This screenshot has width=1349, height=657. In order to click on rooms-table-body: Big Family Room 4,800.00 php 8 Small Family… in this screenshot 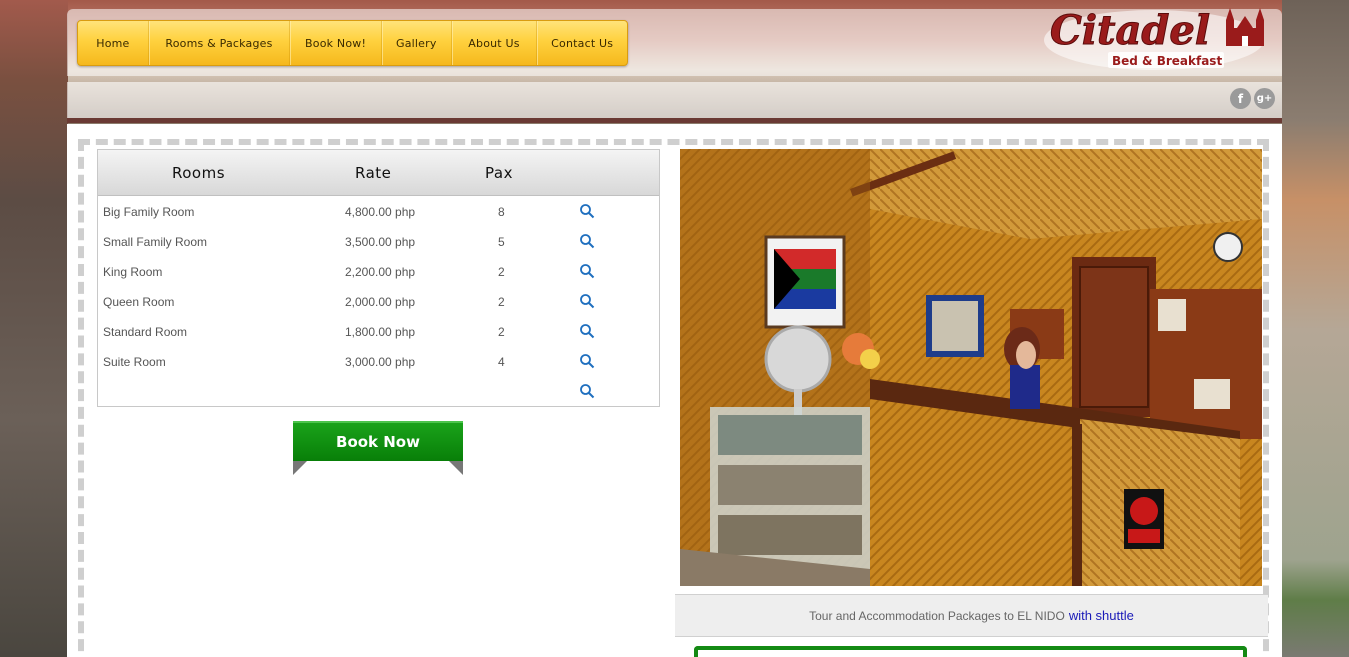, I will do `click(378, 301)`.